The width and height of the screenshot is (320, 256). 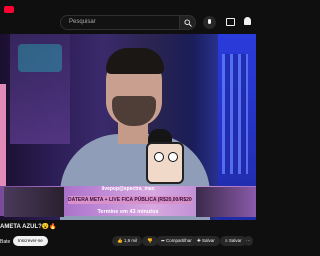 What do you see at coordinates (40, 89) in the screenshot?
I see `background-shelf` at bounding box center [40, 89].